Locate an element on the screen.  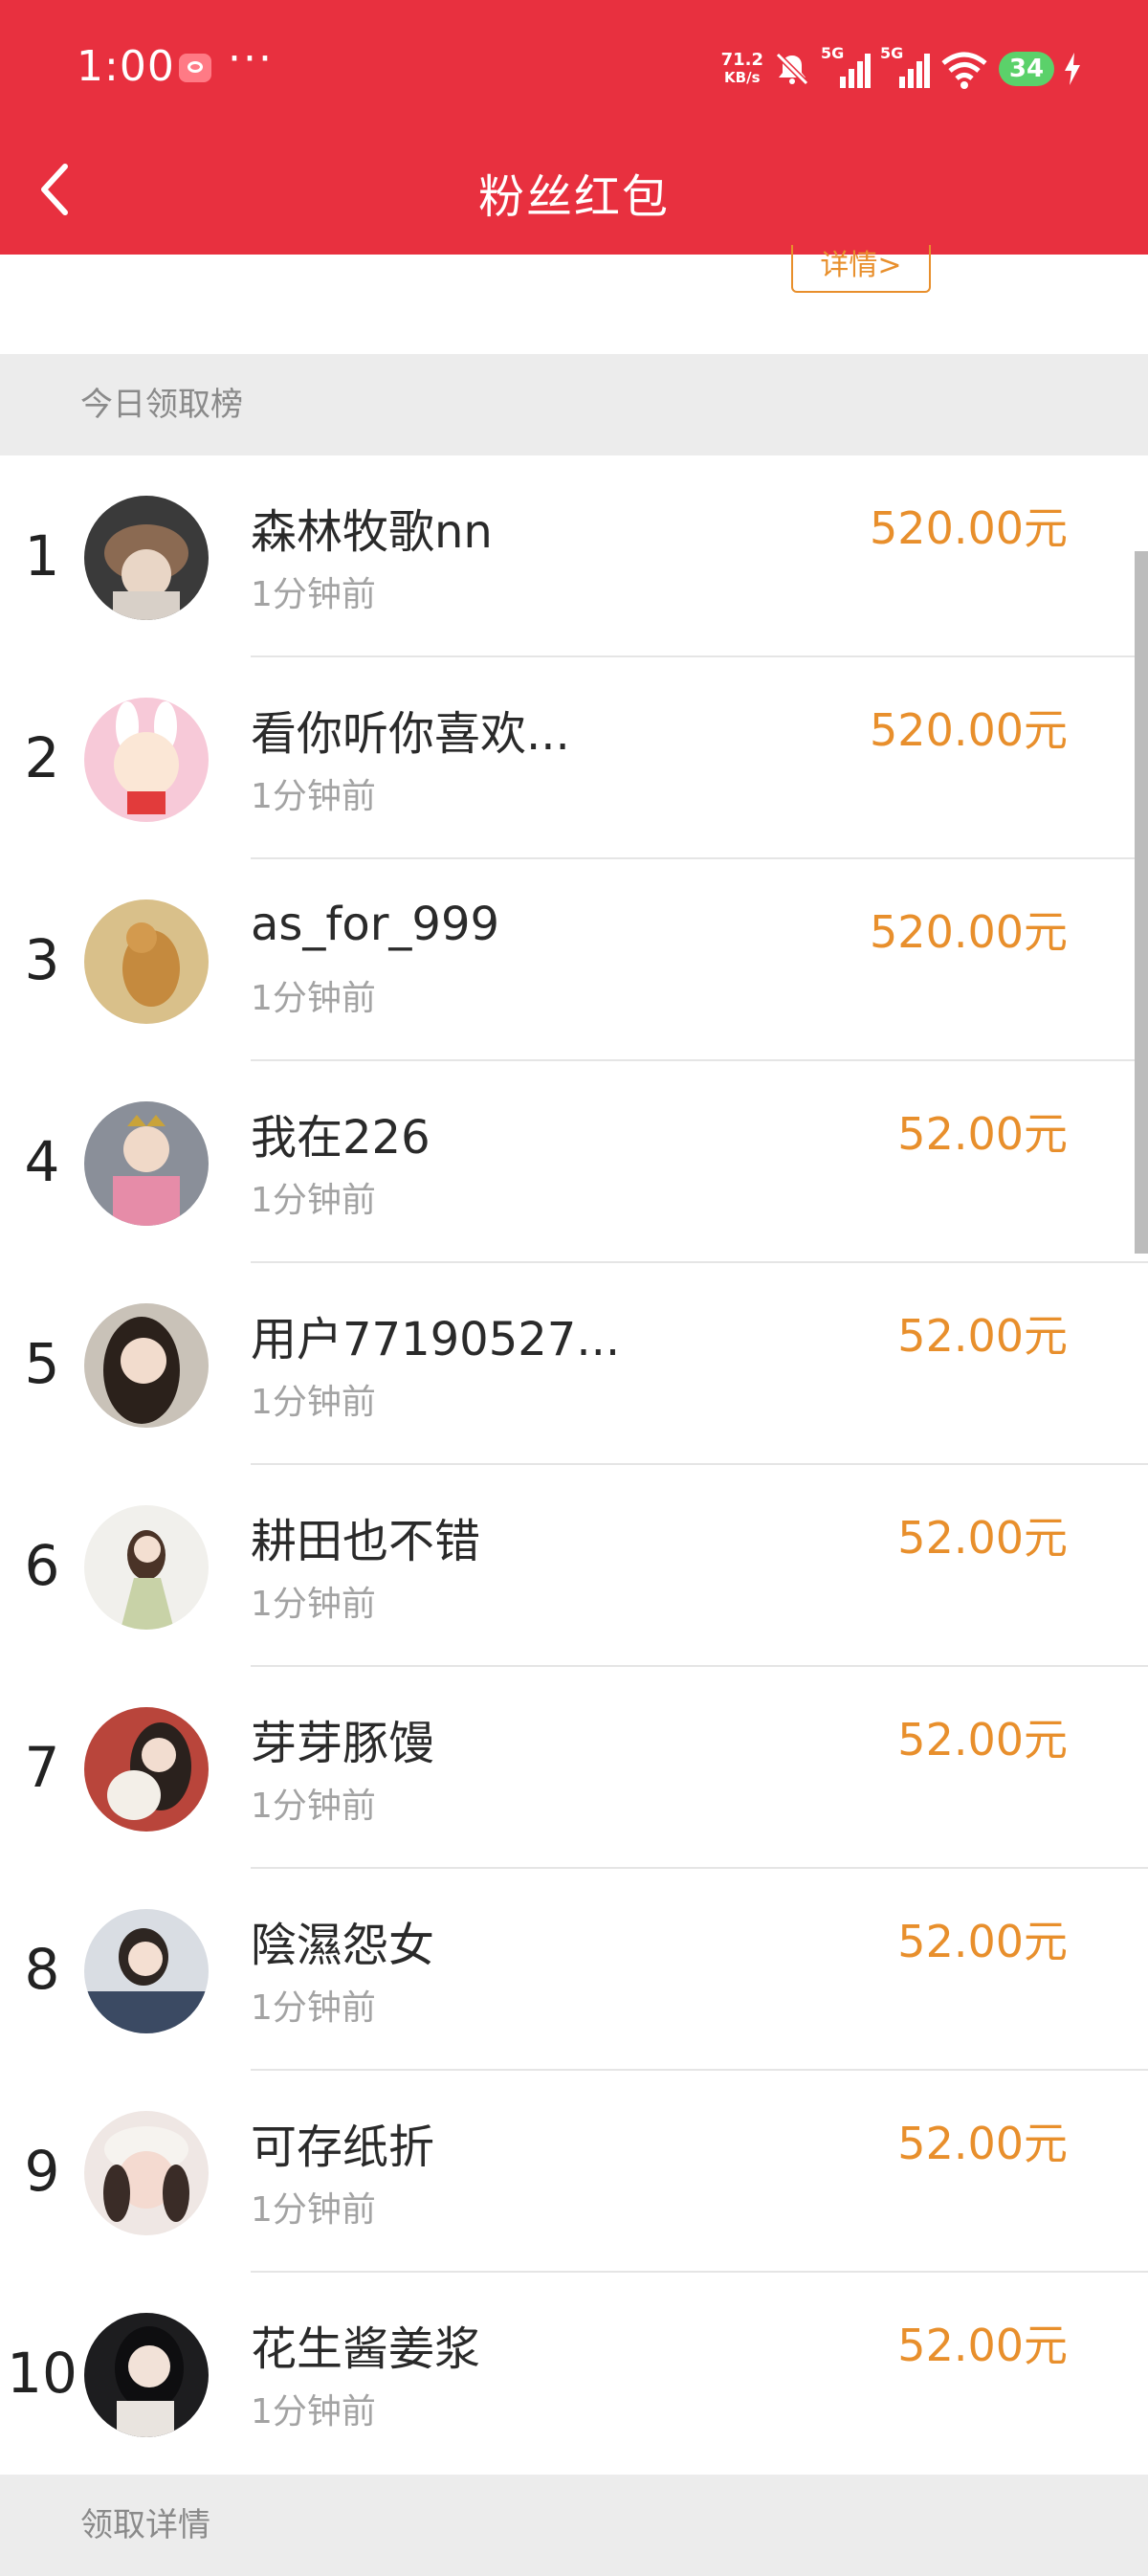
leaderboard-row: 6 耕田也不错 1分钟前 52.00元 is located at coordinates (574, 1566).